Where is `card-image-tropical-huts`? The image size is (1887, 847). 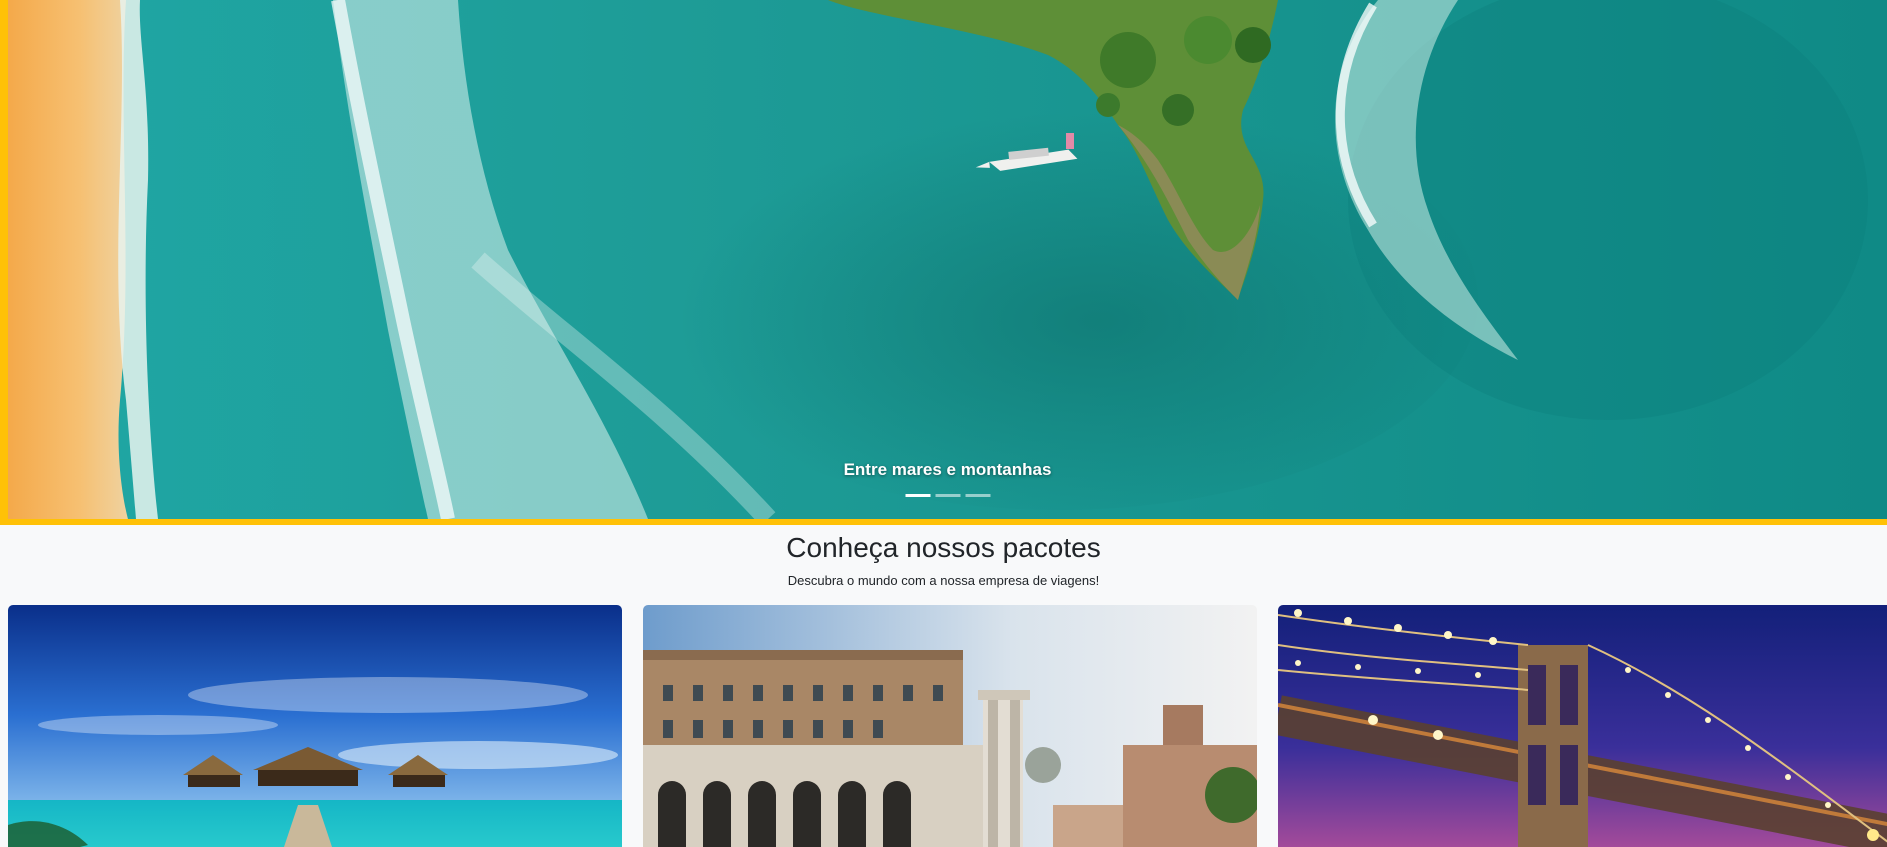
card-image-tropical-huts is located at coordinates (315, 726).